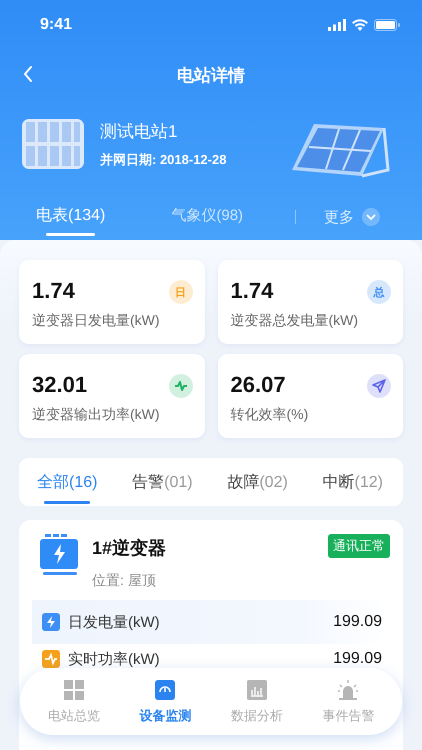  What do you see at coordinates (165, 701) in the screenshot?
I see `nav-tab: 设备监测` at bounding box center [165, 701].